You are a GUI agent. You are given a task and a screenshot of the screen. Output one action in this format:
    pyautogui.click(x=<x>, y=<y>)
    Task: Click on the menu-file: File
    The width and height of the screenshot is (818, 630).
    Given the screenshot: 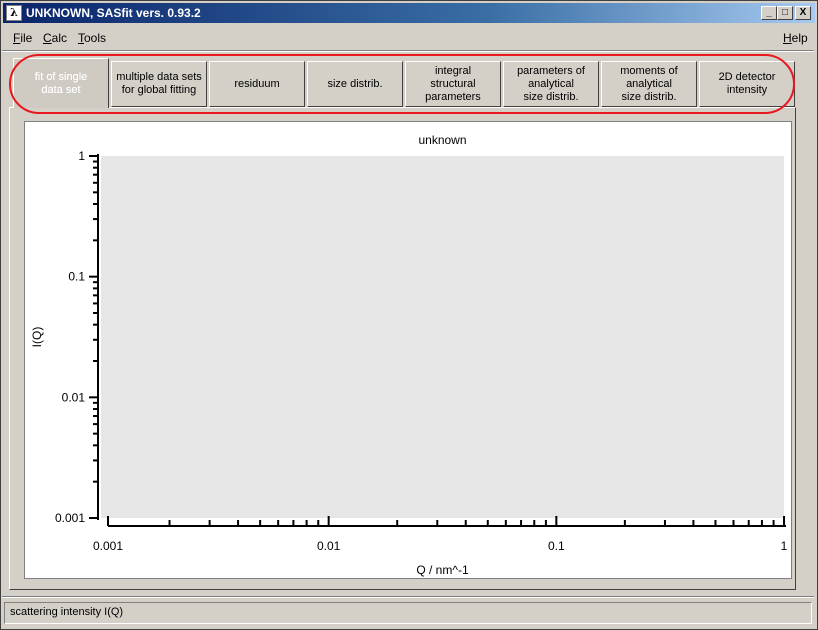 What is the action you would take?
    pyautogui.click(x=22, y=38)
    